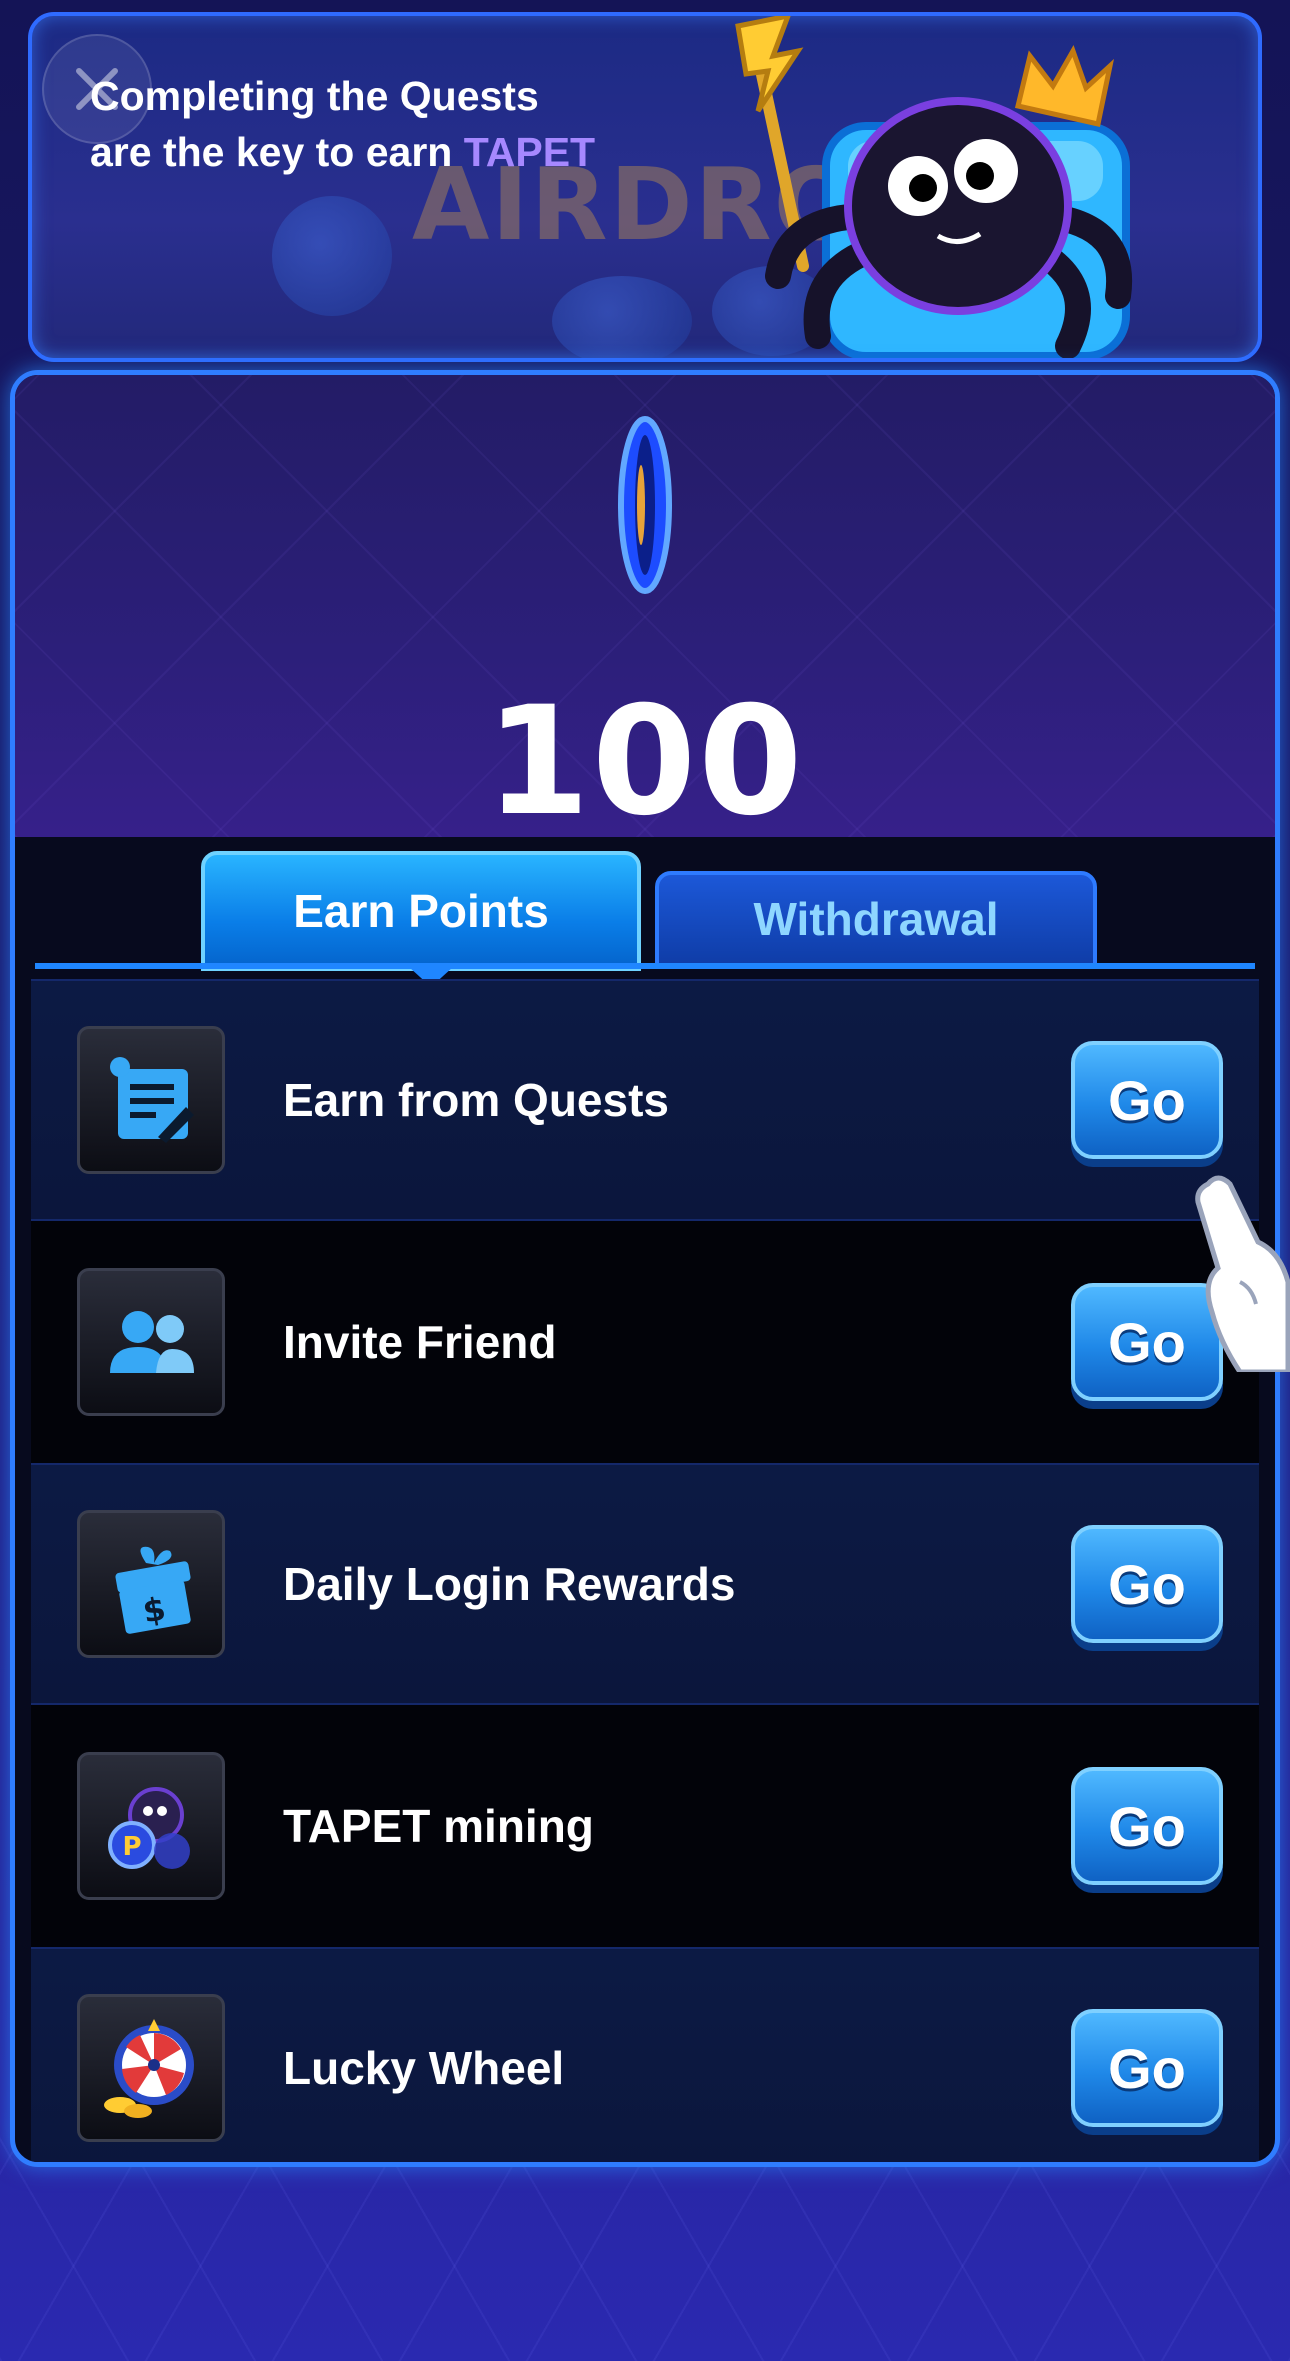  I want to click on quest-note-icon, so click(152, 1100).